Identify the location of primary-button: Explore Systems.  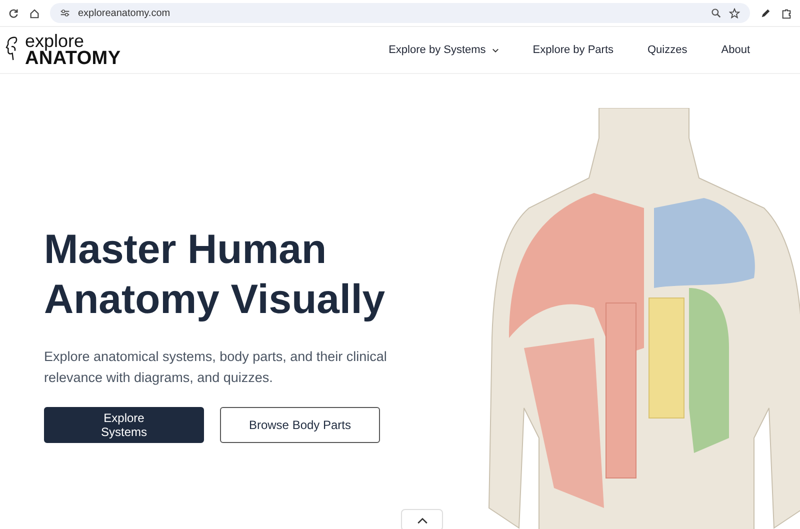
(124, 425).